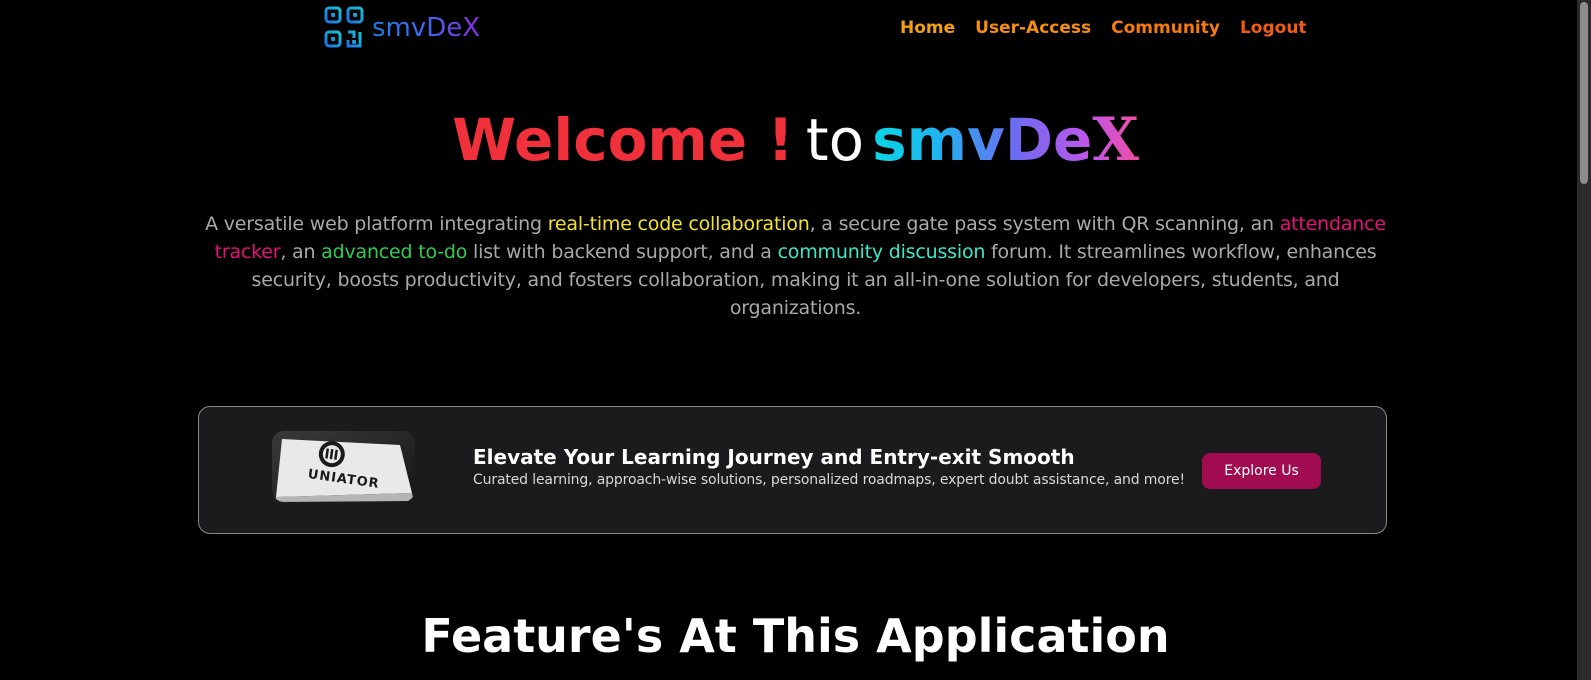 Image resolution: width=1591 pixels, height=680 pixels. Describe the element at coordinates (1261, 471) in the screenshot. I see `explore-us-button: Explore Us` at that location.